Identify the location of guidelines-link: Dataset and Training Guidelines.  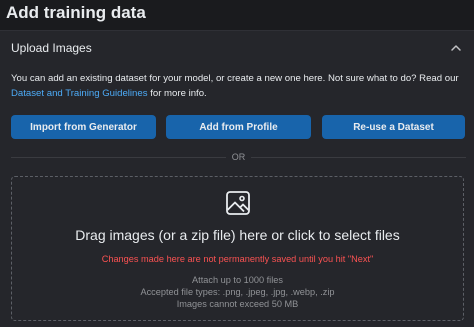
(79, 93).